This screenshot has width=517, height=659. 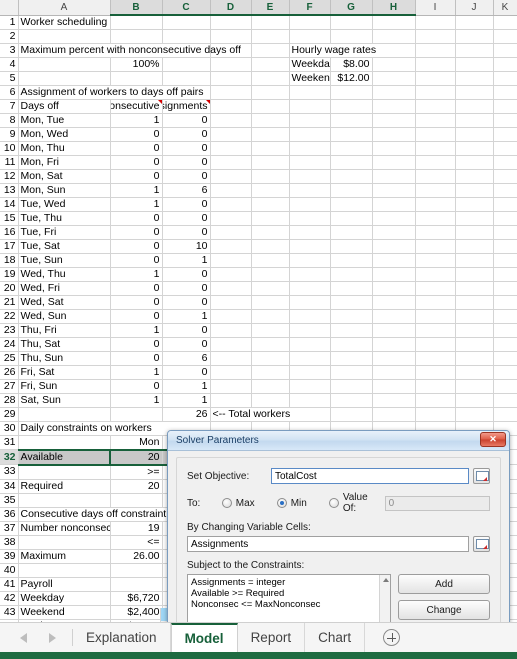 I want to click on cell-K20, so click(x=505, y=288).